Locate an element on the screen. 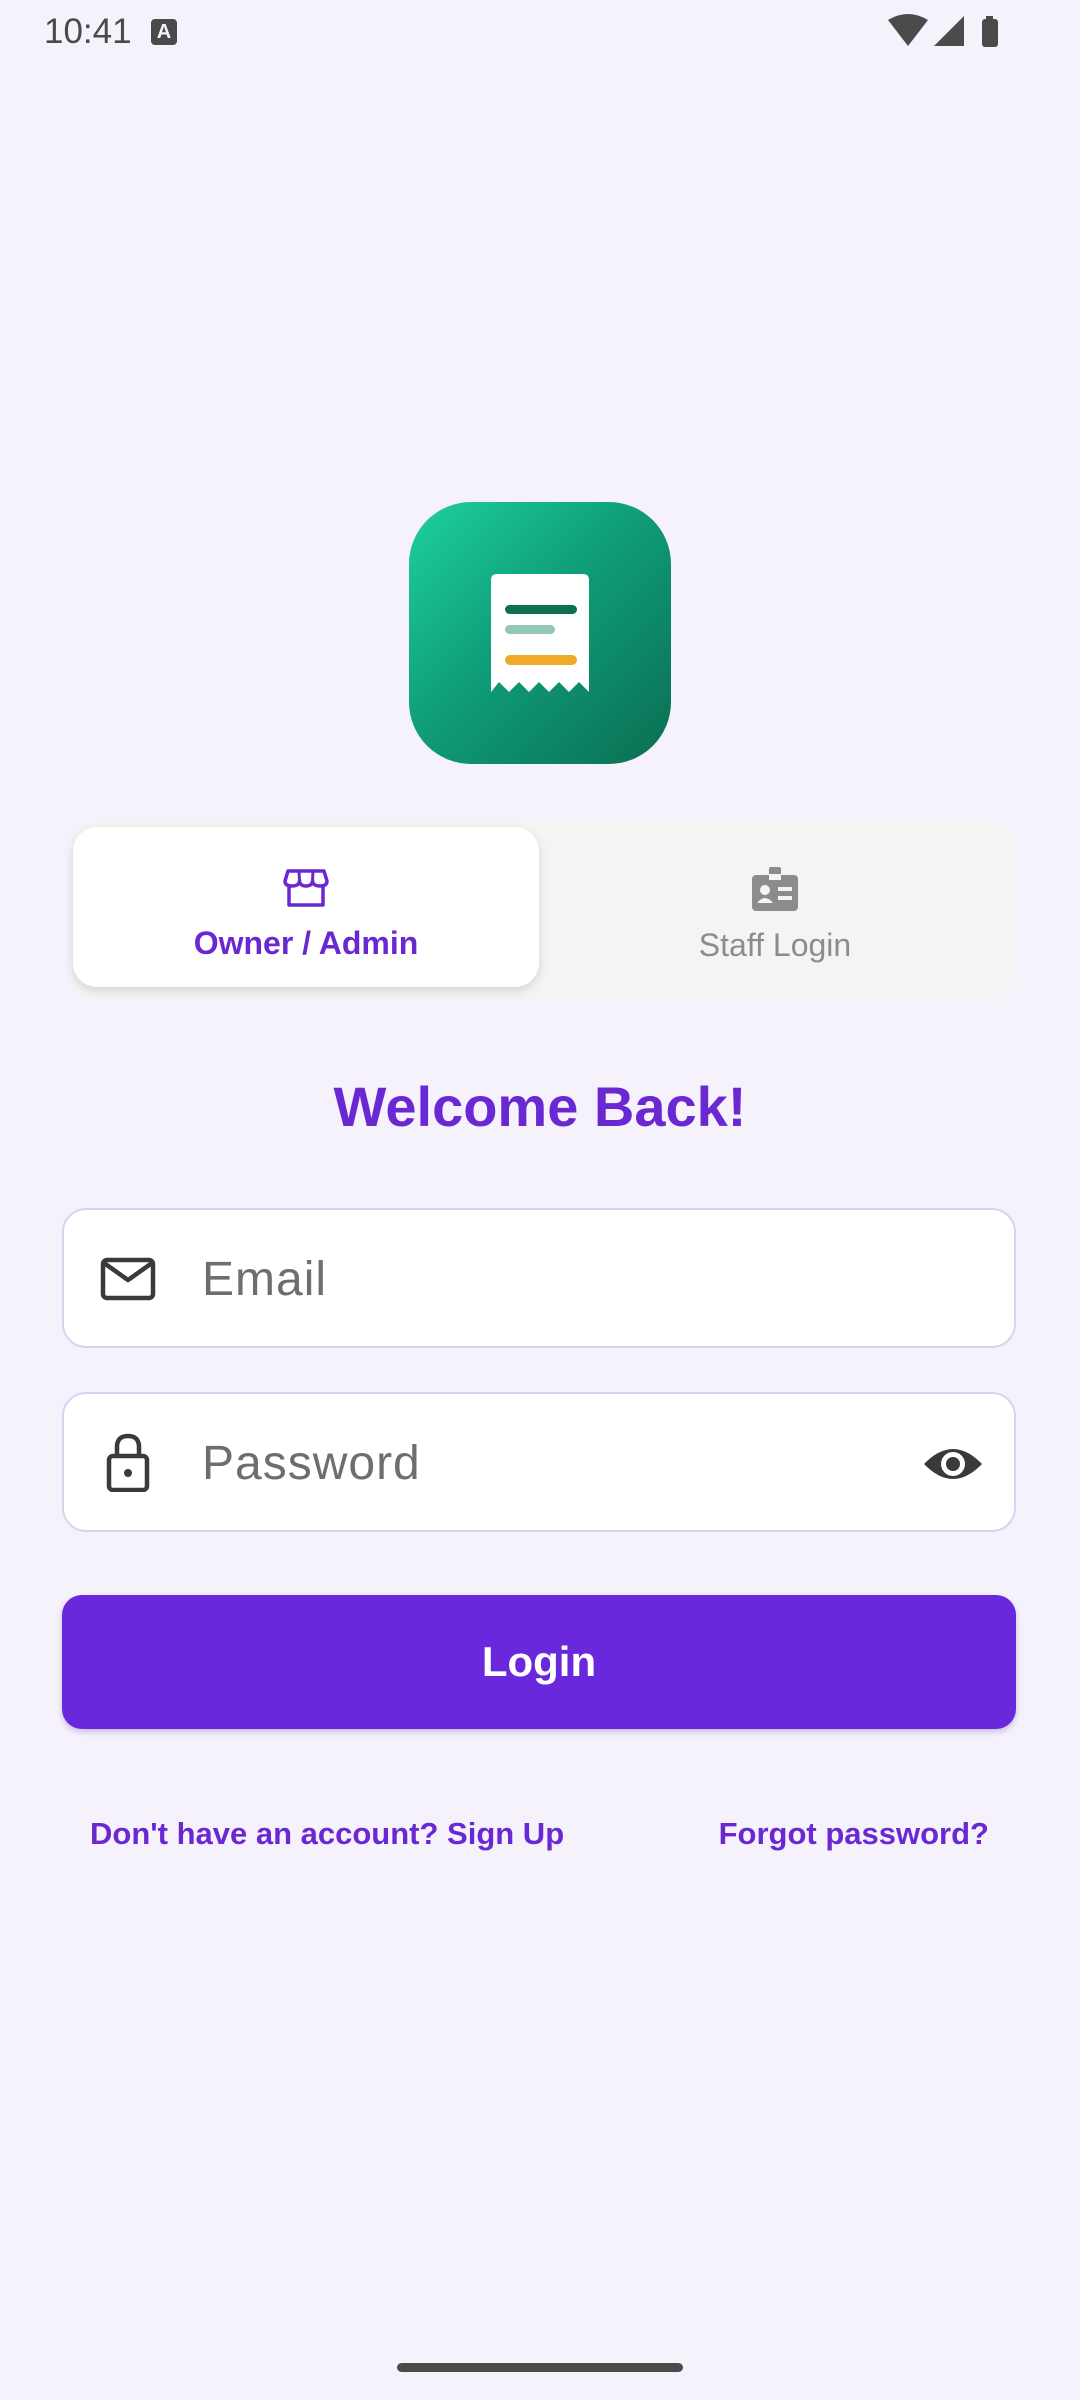 This screenshot has height=2400, width=1080. email-field is located at coordinates (539, 1278).